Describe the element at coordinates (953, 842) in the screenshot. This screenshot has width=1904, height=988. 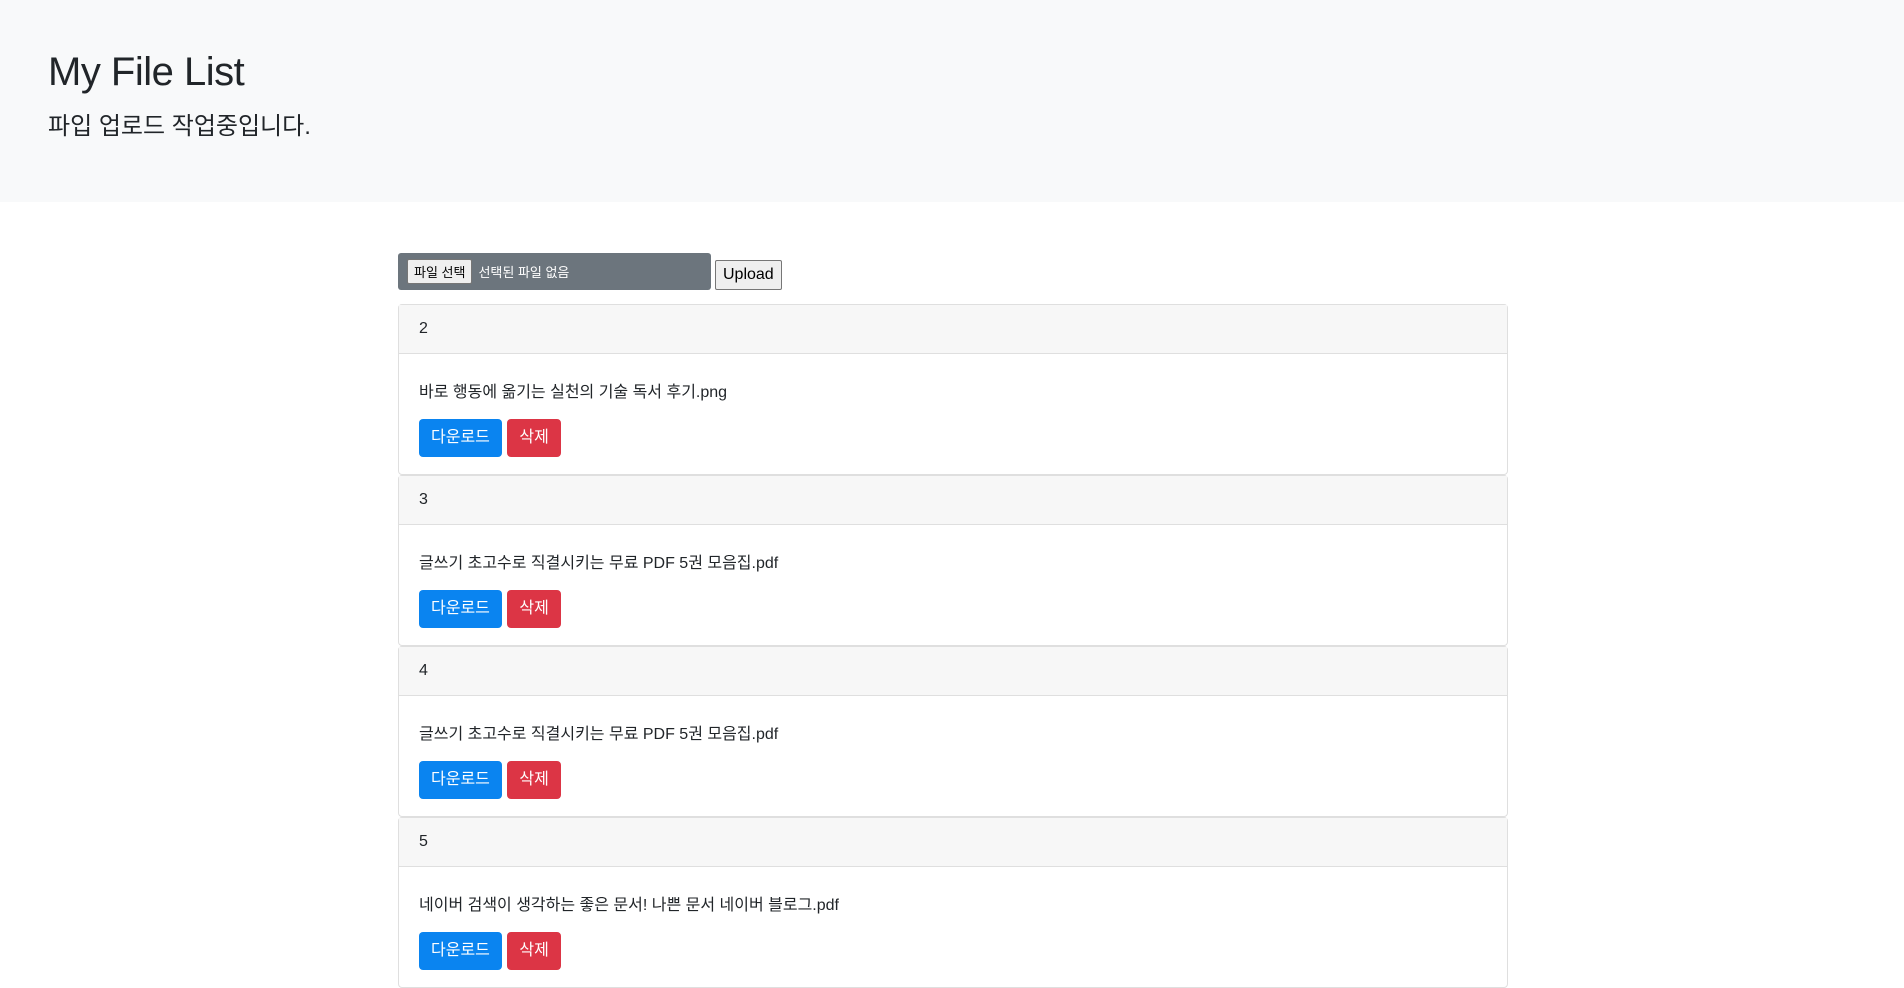
I see `file-id: 5` at that location.